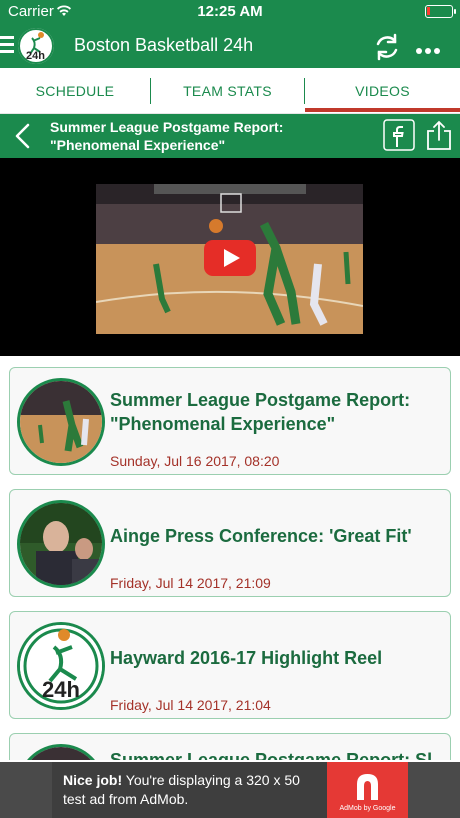  What do you see at coordinates (387, 47) in the screenshot?
I see `refresh-icon` at bounding box center [387, 47].